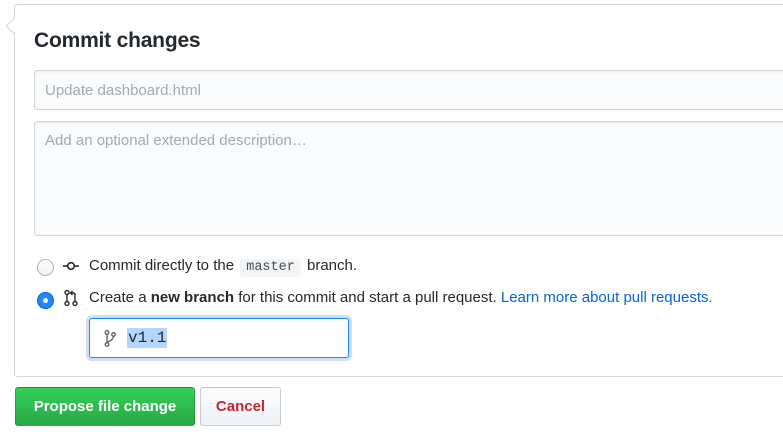 Image resolution: width=783 pixels, height=444 pixels. Describe the element at coordinates (192, 297) in the screenshot. I see `new-branch-bold: new branch` at that location.